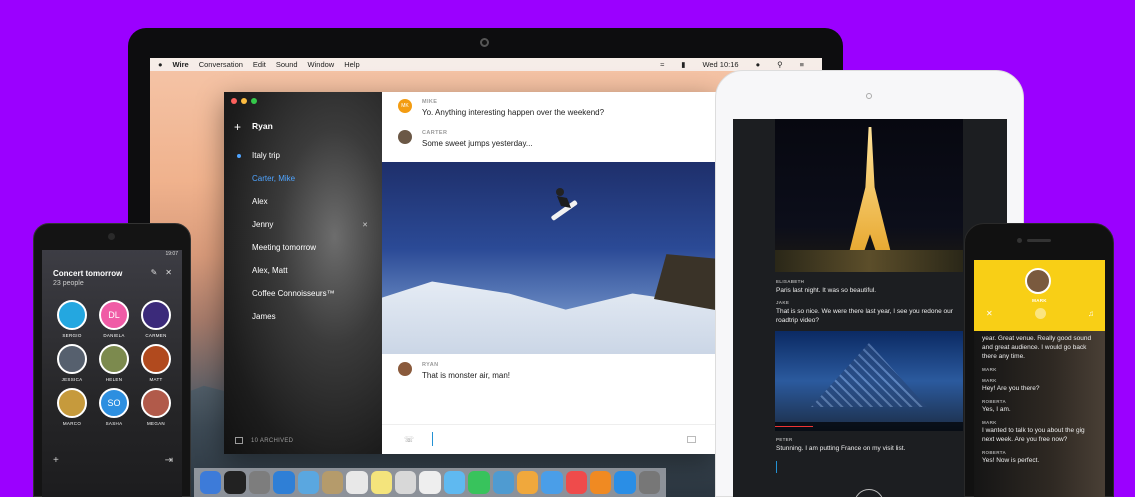 The image size is (1135, 497). I want to click on menu-sound: Sound, so click(287, 64).